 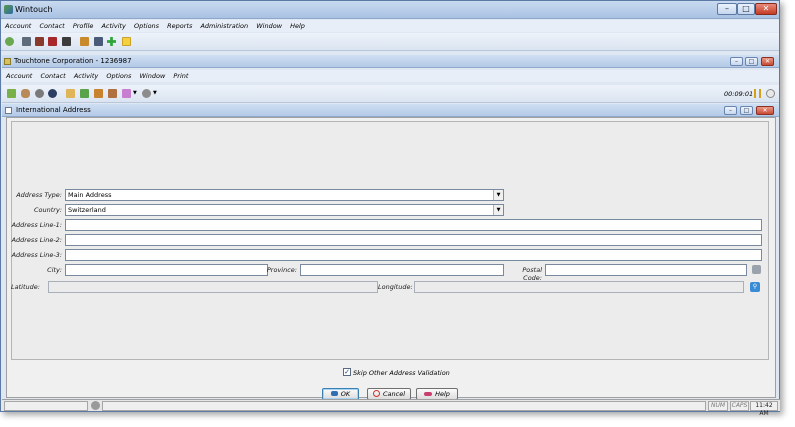 What do you see at coordinates (98, 41) in the screenshot?
I see `grid-icon` at bounding box center [98, 41].